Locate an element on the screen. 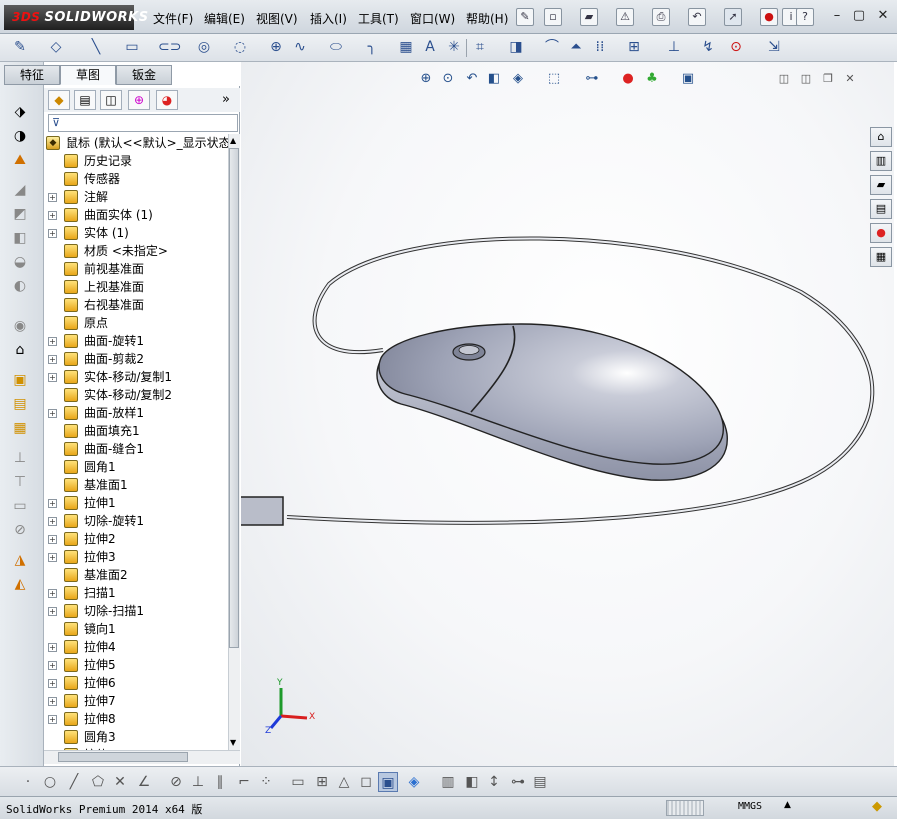 The width and height of the screenshot is (897, 819). table-icon: ▤ is located at coordinates (540, 782).